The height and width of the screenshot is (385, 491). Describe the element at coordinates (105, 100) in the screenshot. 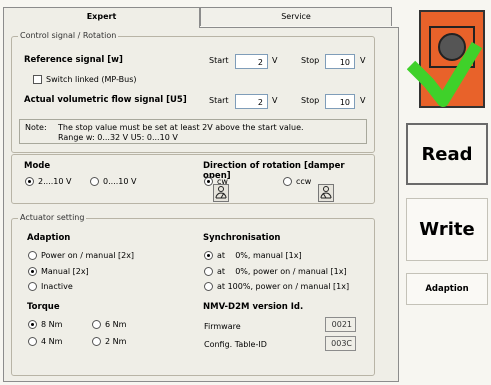

I see `actual-flow-signal-label: Actual volumetric flow signal [U5]` at that location.